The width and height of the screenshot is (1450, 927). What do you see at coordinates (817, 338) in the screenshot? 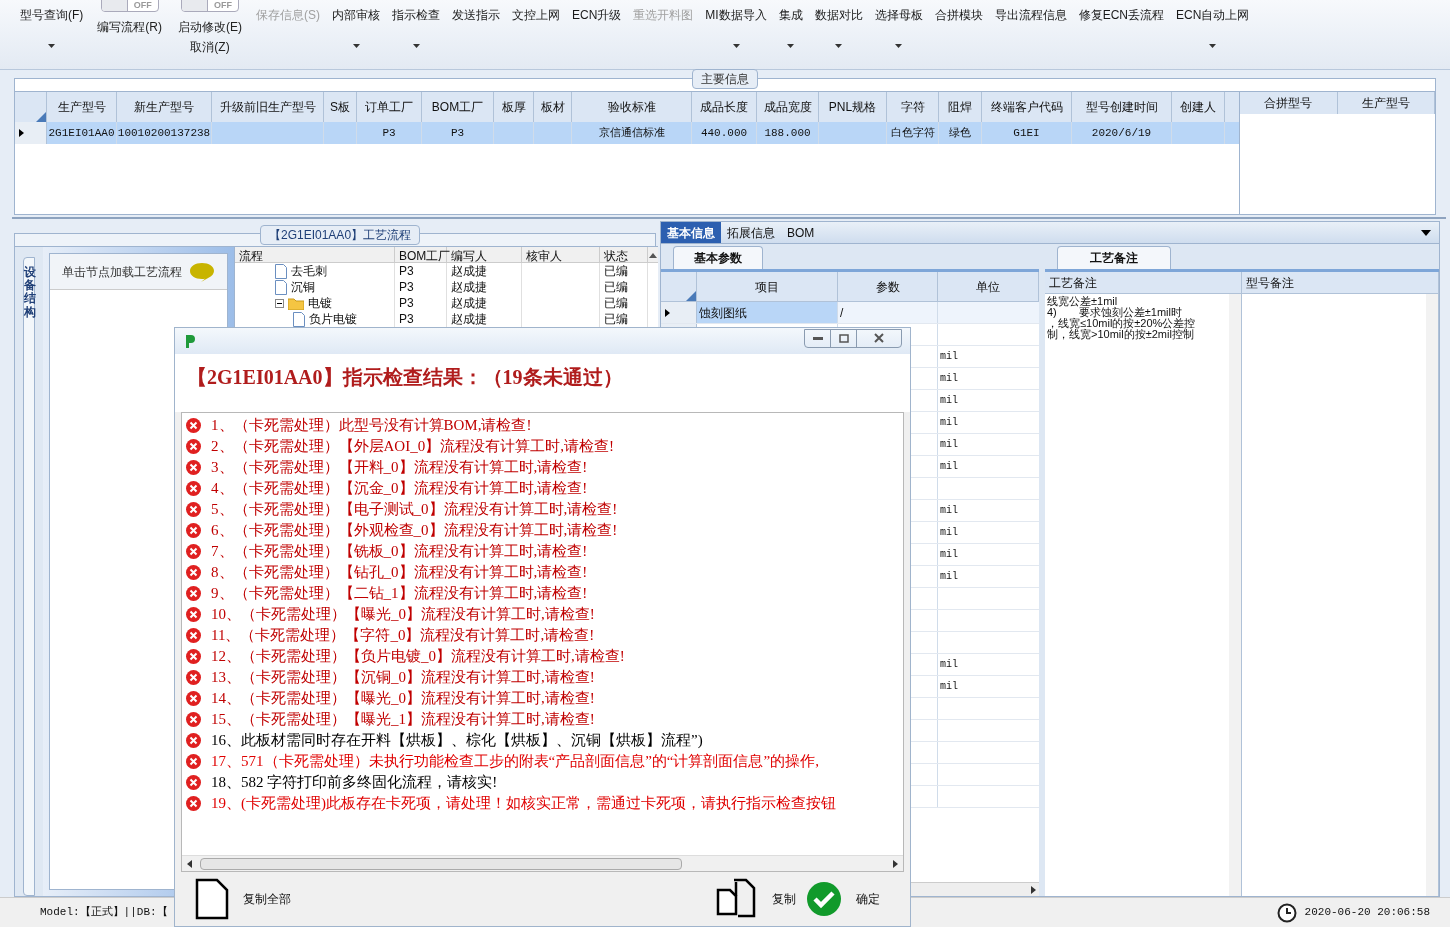
I see `minimize-icon` at bounding box center [817, 338].